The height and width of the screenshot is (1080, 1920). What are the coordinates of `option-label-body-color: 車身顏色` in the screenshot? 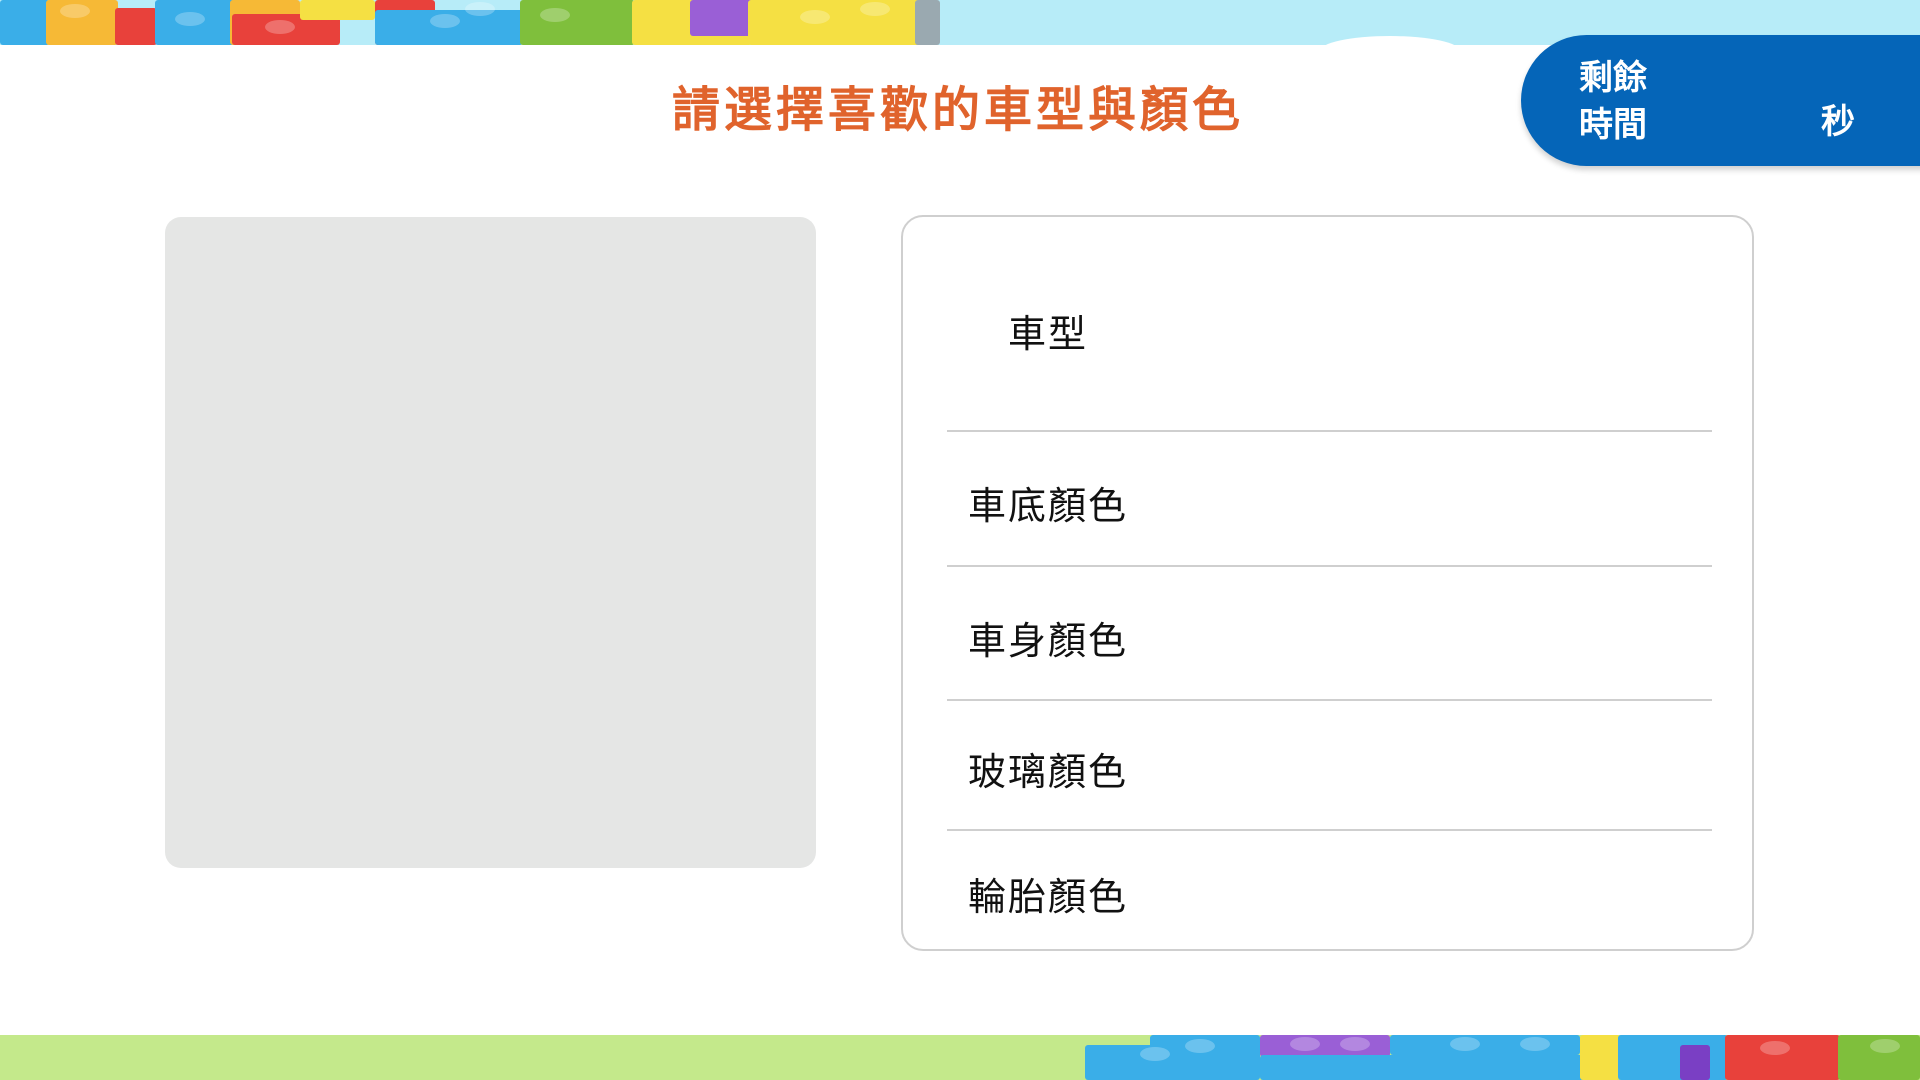 It's located at (1048, 637).